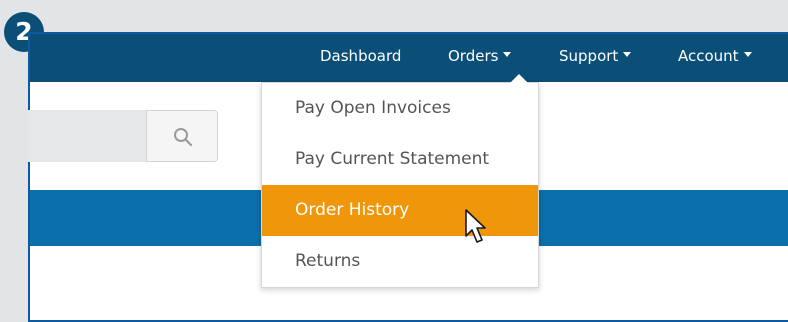 The width and height of the screenshot is (788, 322). What do you see at coordinates (360, 56) in the screenshot?
I see `nav-dashboard: Dashboard` at bounding box center [360, 56].